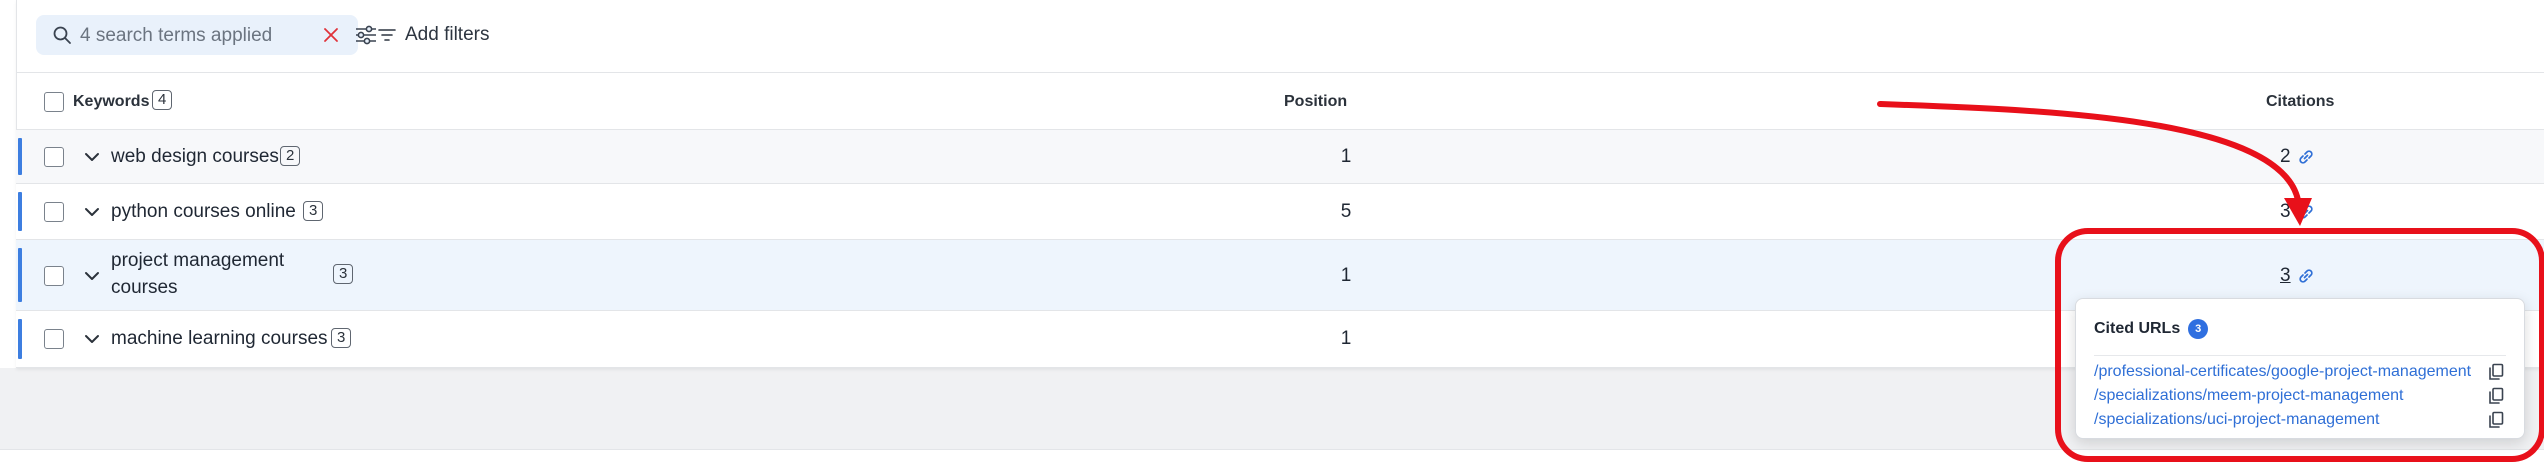  What do you see at coordinates (366, 35) in the screenshot?
I see `tune-sliders-icon` at bounding box center [366, 35].